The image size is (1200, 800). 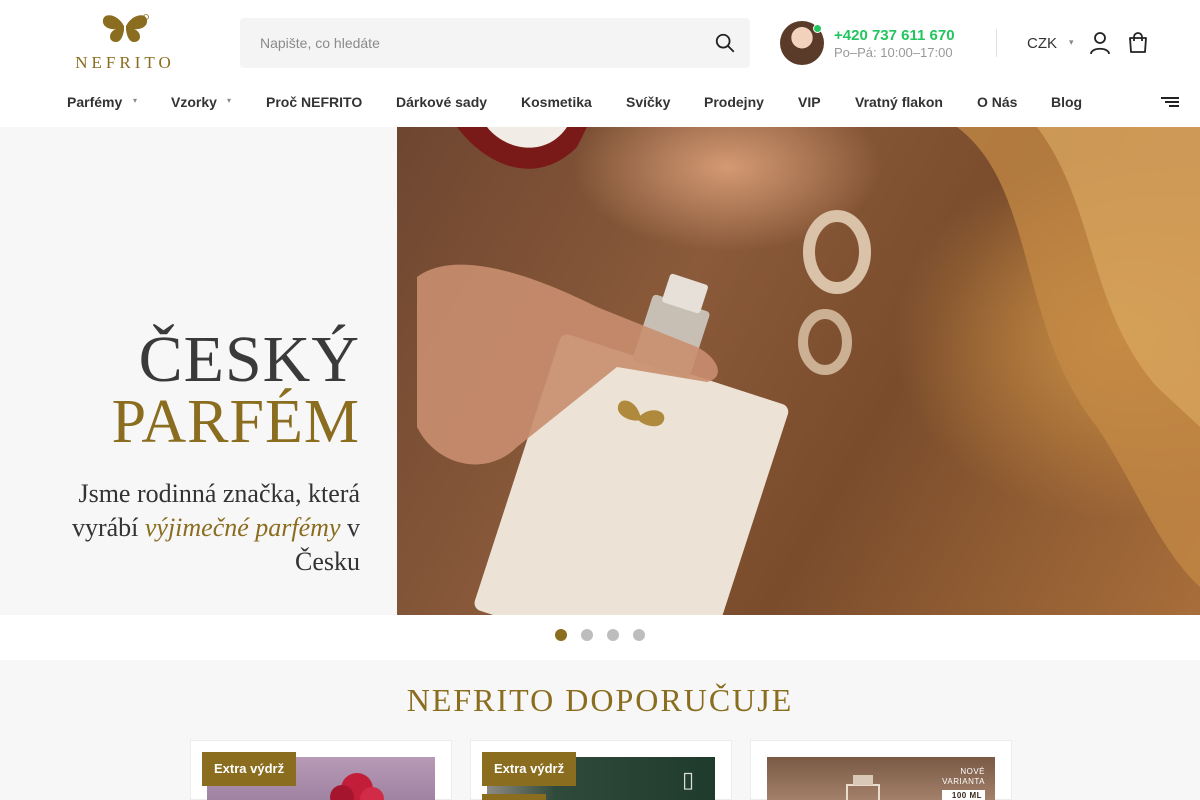 I want to click on online-status-dot, so click(x=817, y=28).